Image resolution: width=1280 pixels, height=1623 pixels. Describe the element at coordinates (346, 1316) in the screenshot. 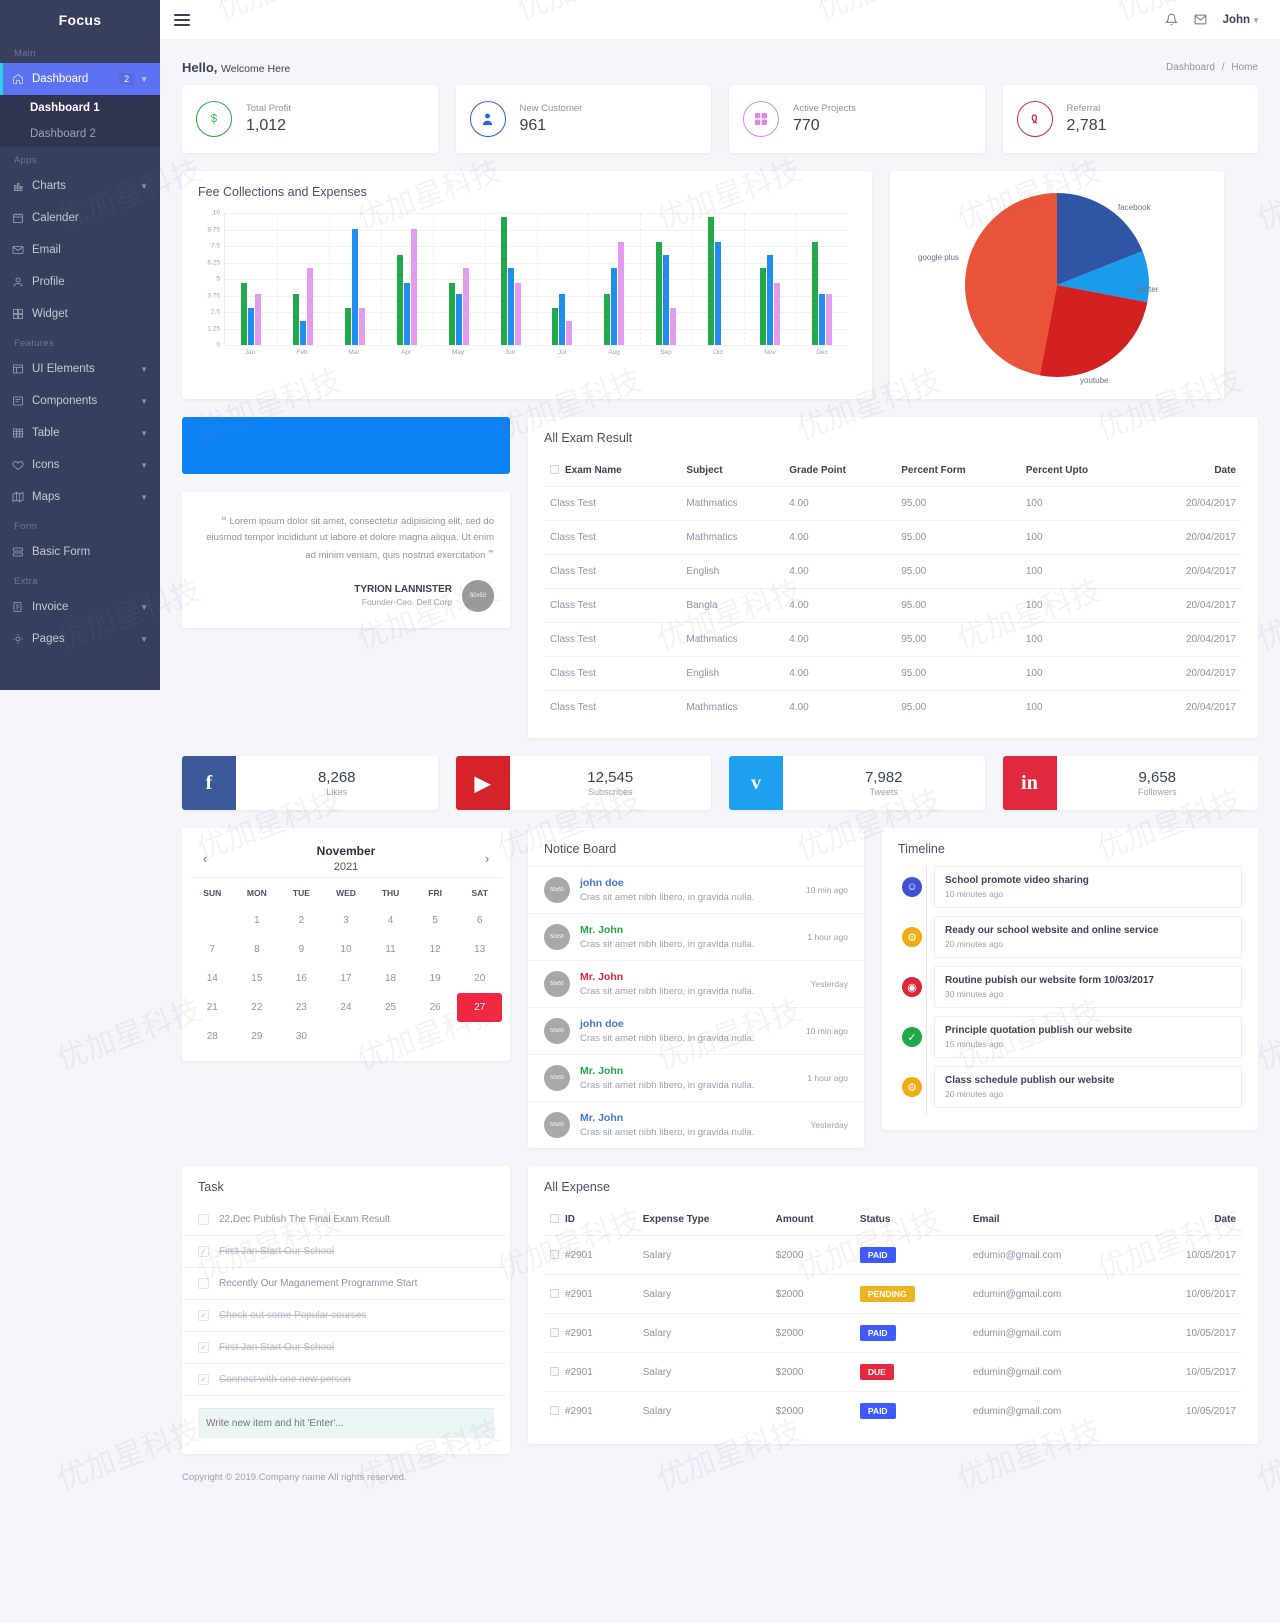

I see `task-item: ✓ Check out some Popular courses` at that location.